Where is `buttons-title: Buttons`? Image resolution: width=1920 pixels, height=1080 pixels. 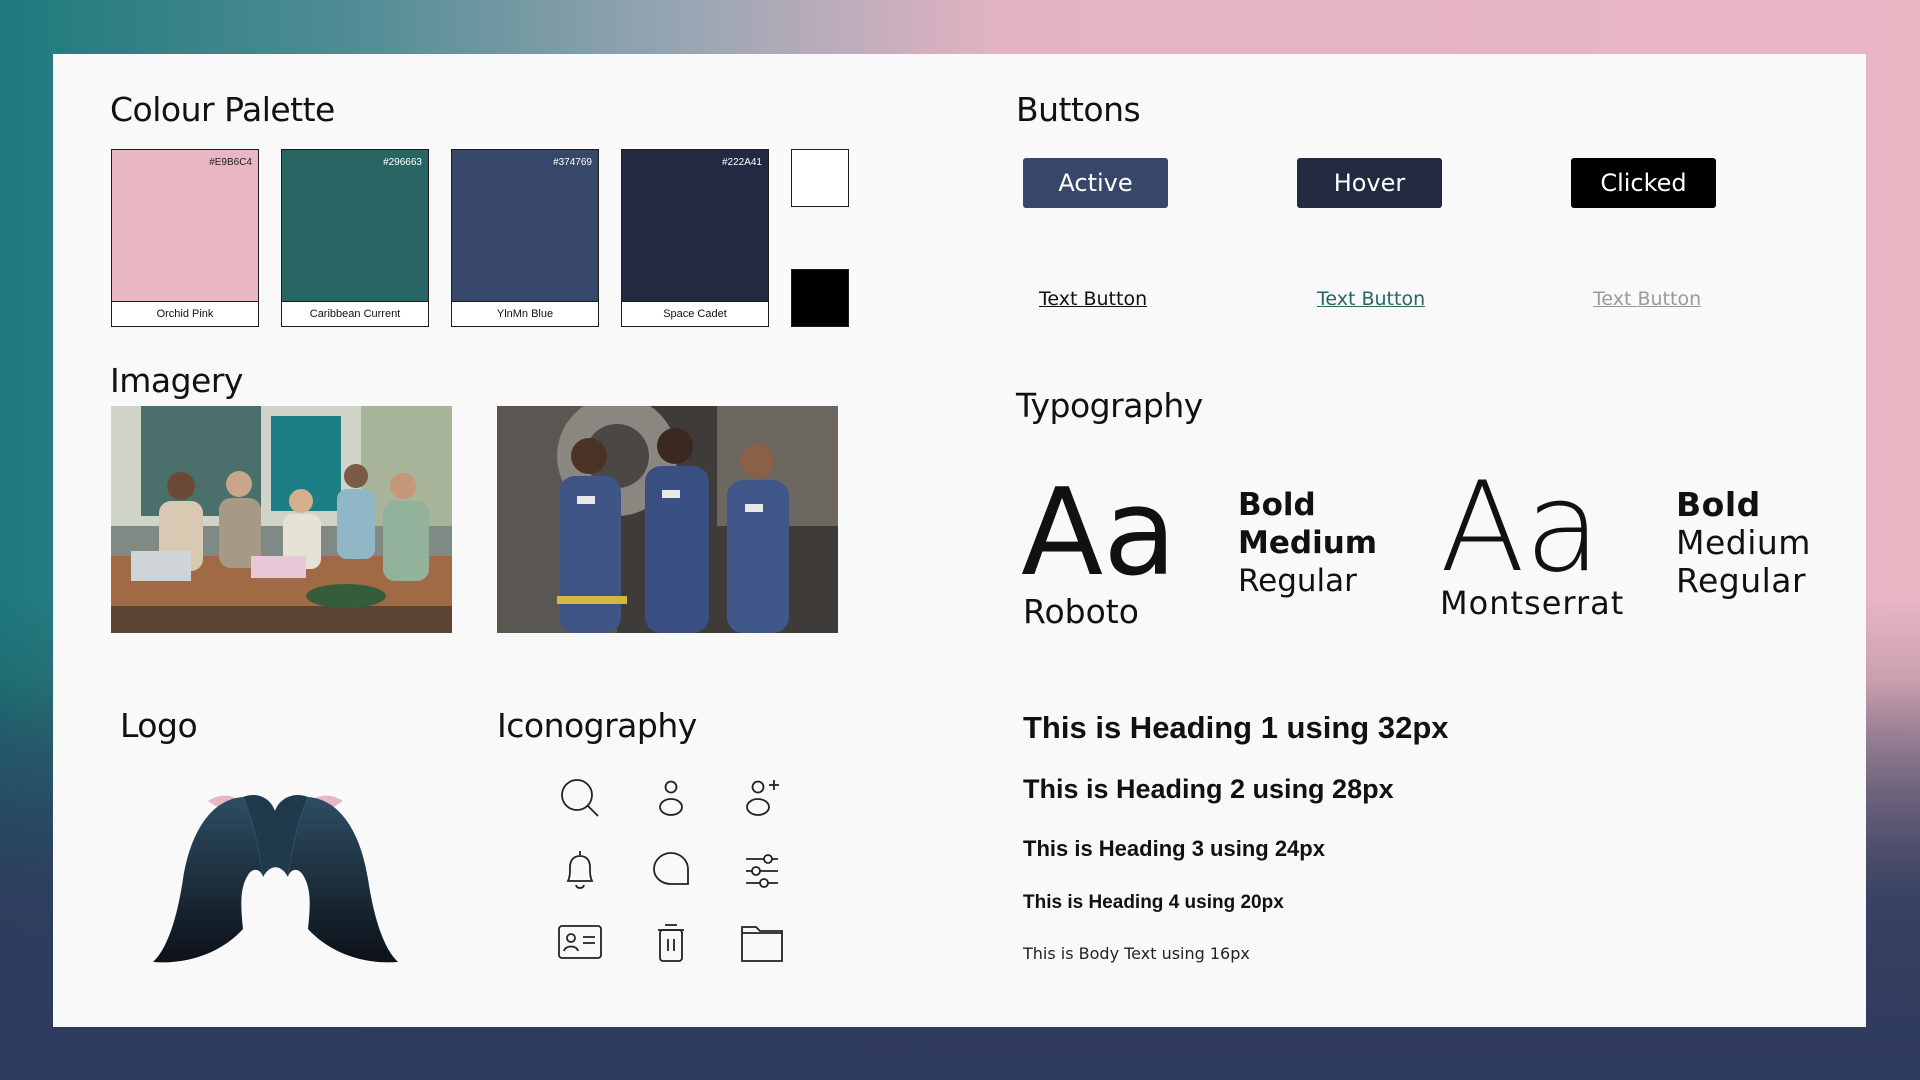
buttons-title: Buttons is located at coordinates (1078, 109).